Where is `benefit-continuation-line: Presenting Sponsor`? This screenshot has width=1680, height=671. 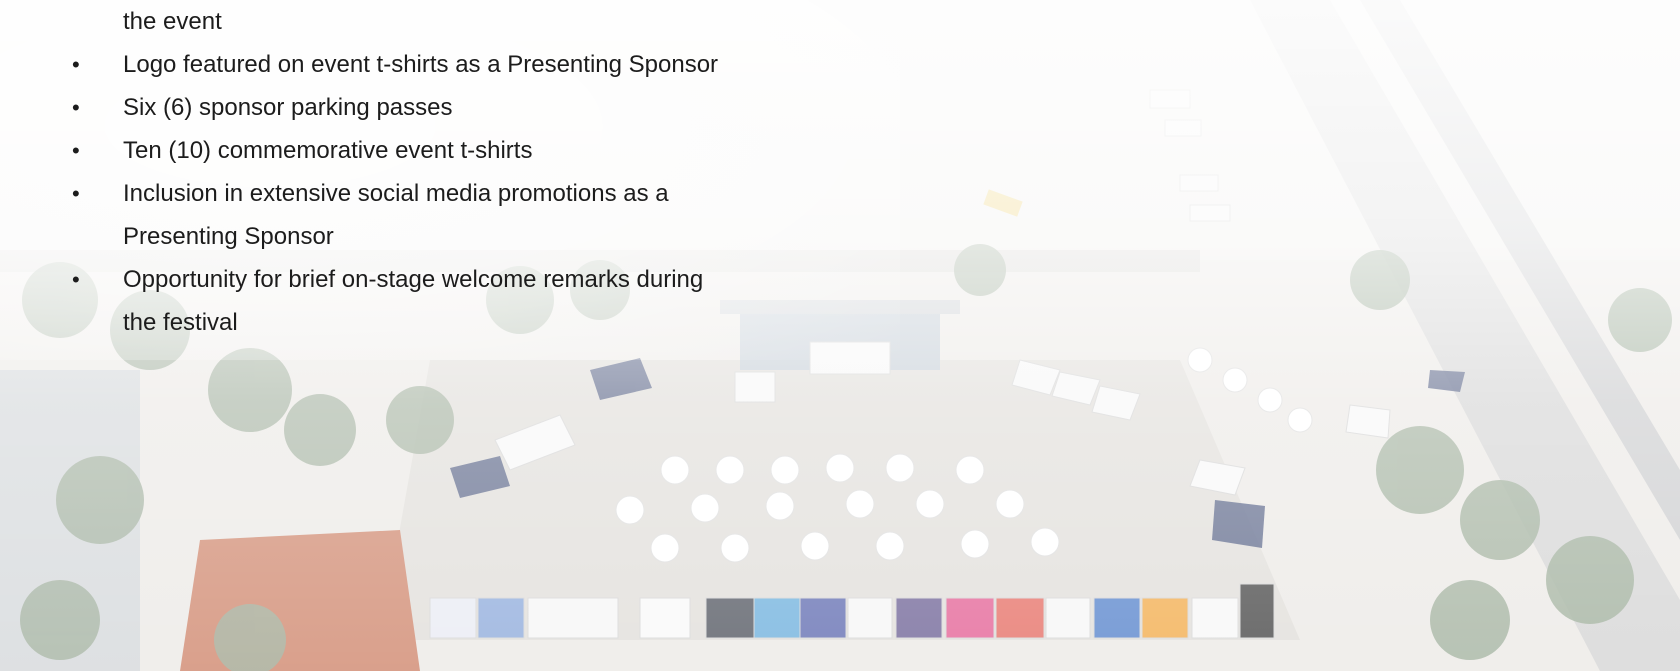 benefit-continuation-line: Presenting Sponsor is located at coordinates (448, 236).